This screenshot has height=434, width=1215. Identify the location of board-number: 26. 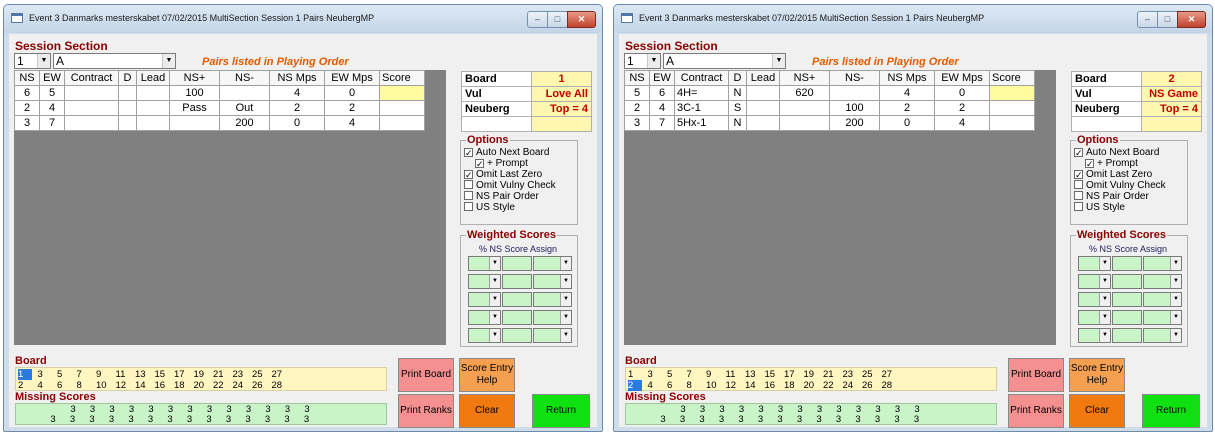
(869, 385).